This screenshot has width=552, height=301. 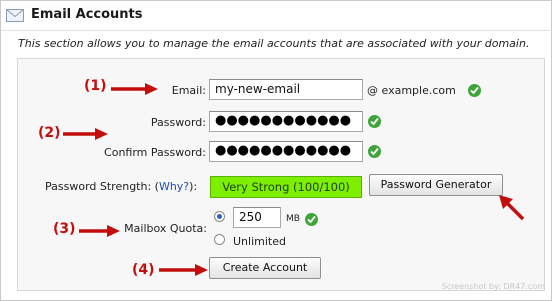 What do you see at coordinates (99, 231) in the screenshot?
I see `step-3-arrow-icon` at bounding box center [99, 231].